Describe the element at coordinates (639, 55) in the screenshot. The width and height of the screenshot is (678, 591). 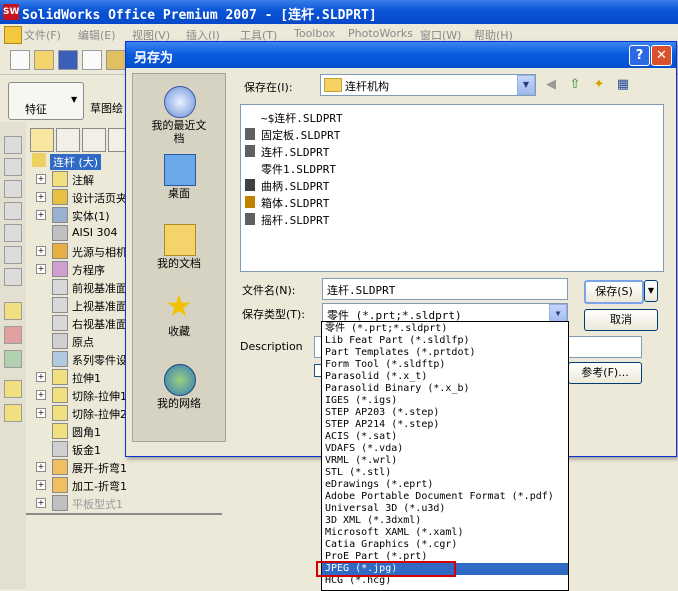
I see `help-button: ?` at that location.